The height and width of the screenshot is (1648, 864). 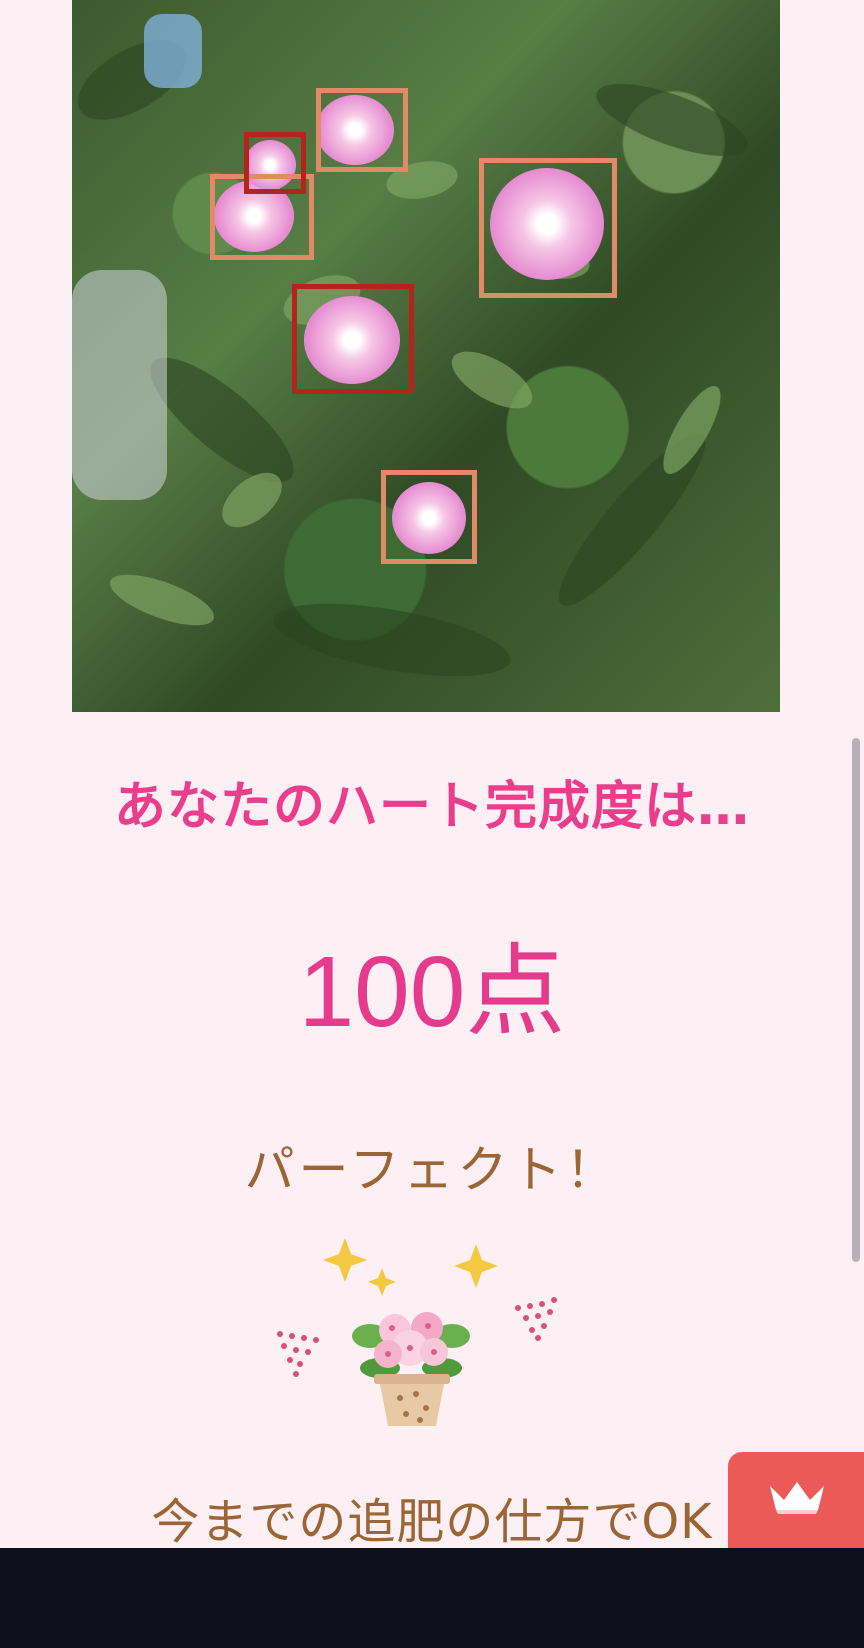 I want to click on potted-flower-icon, so click(x=411, y=1369).